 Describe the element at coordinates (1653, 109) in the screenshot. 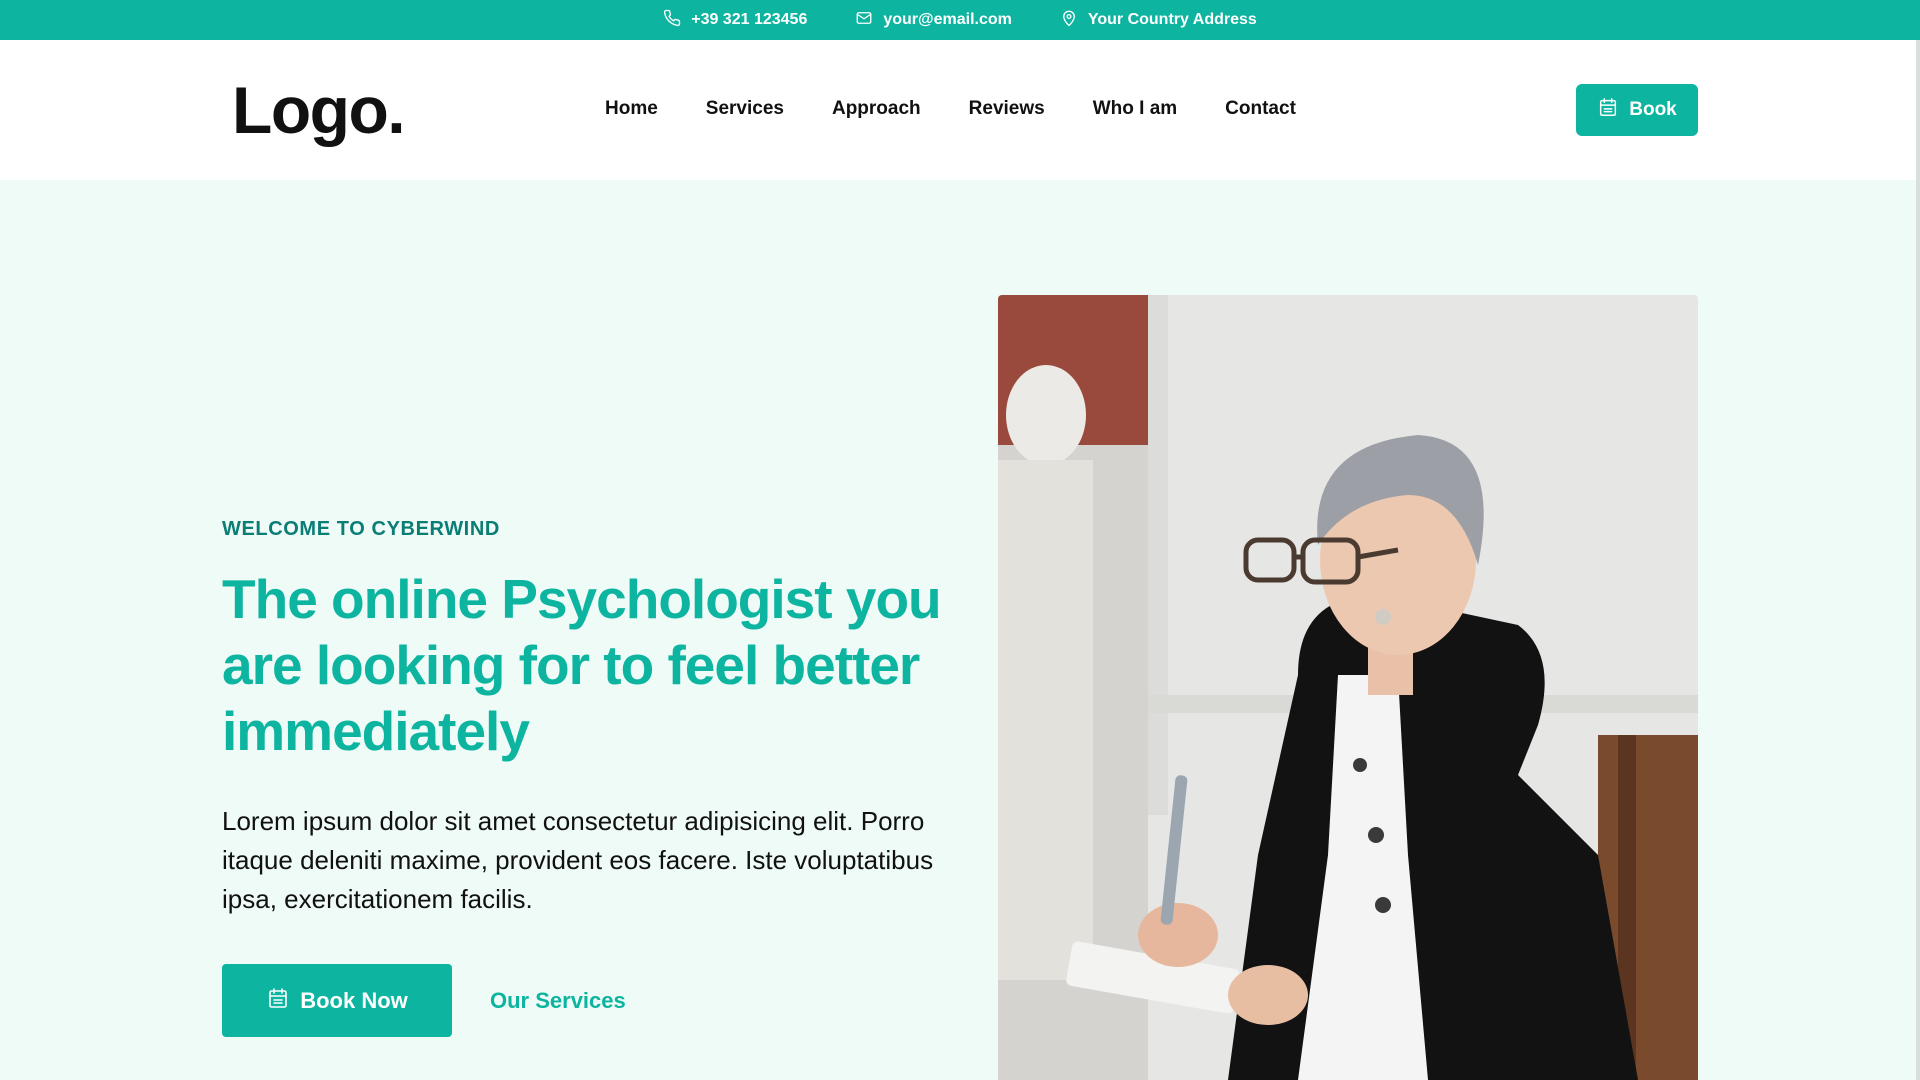

I see `header-book-label: Book` at that location.